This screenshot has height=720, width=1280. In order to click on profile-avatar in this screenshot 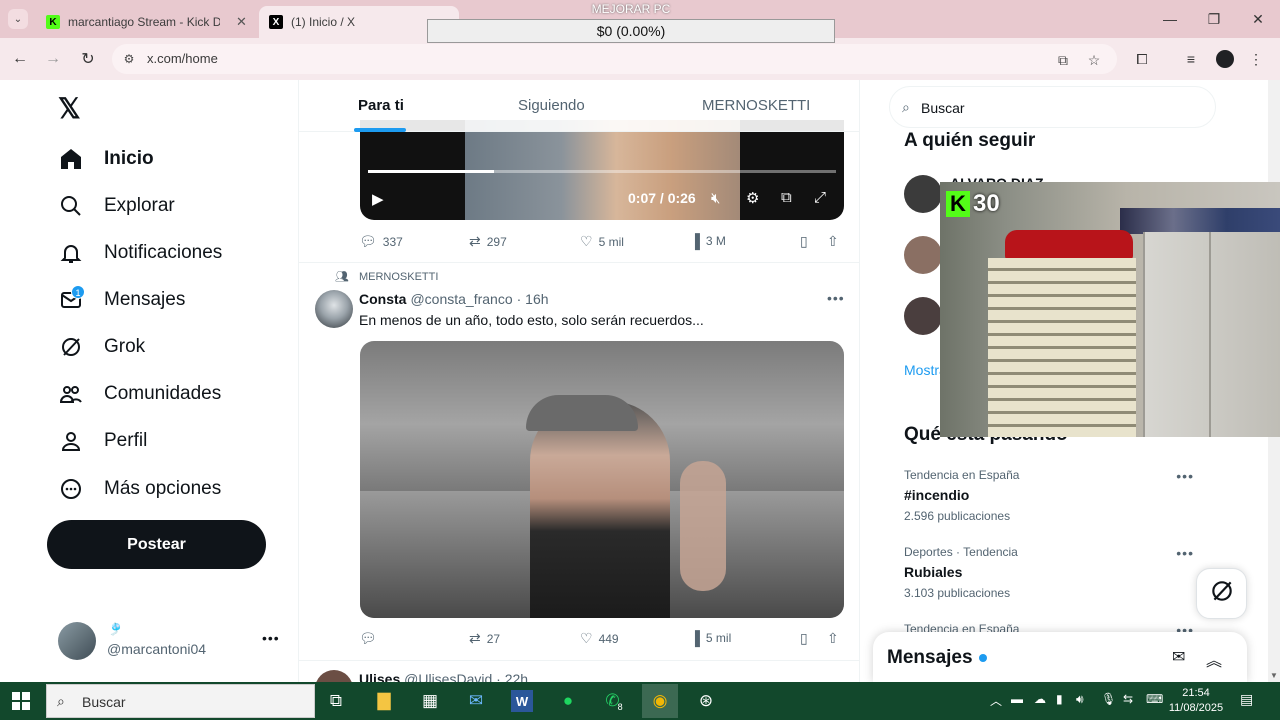, I will do `click(1225, 59)`.